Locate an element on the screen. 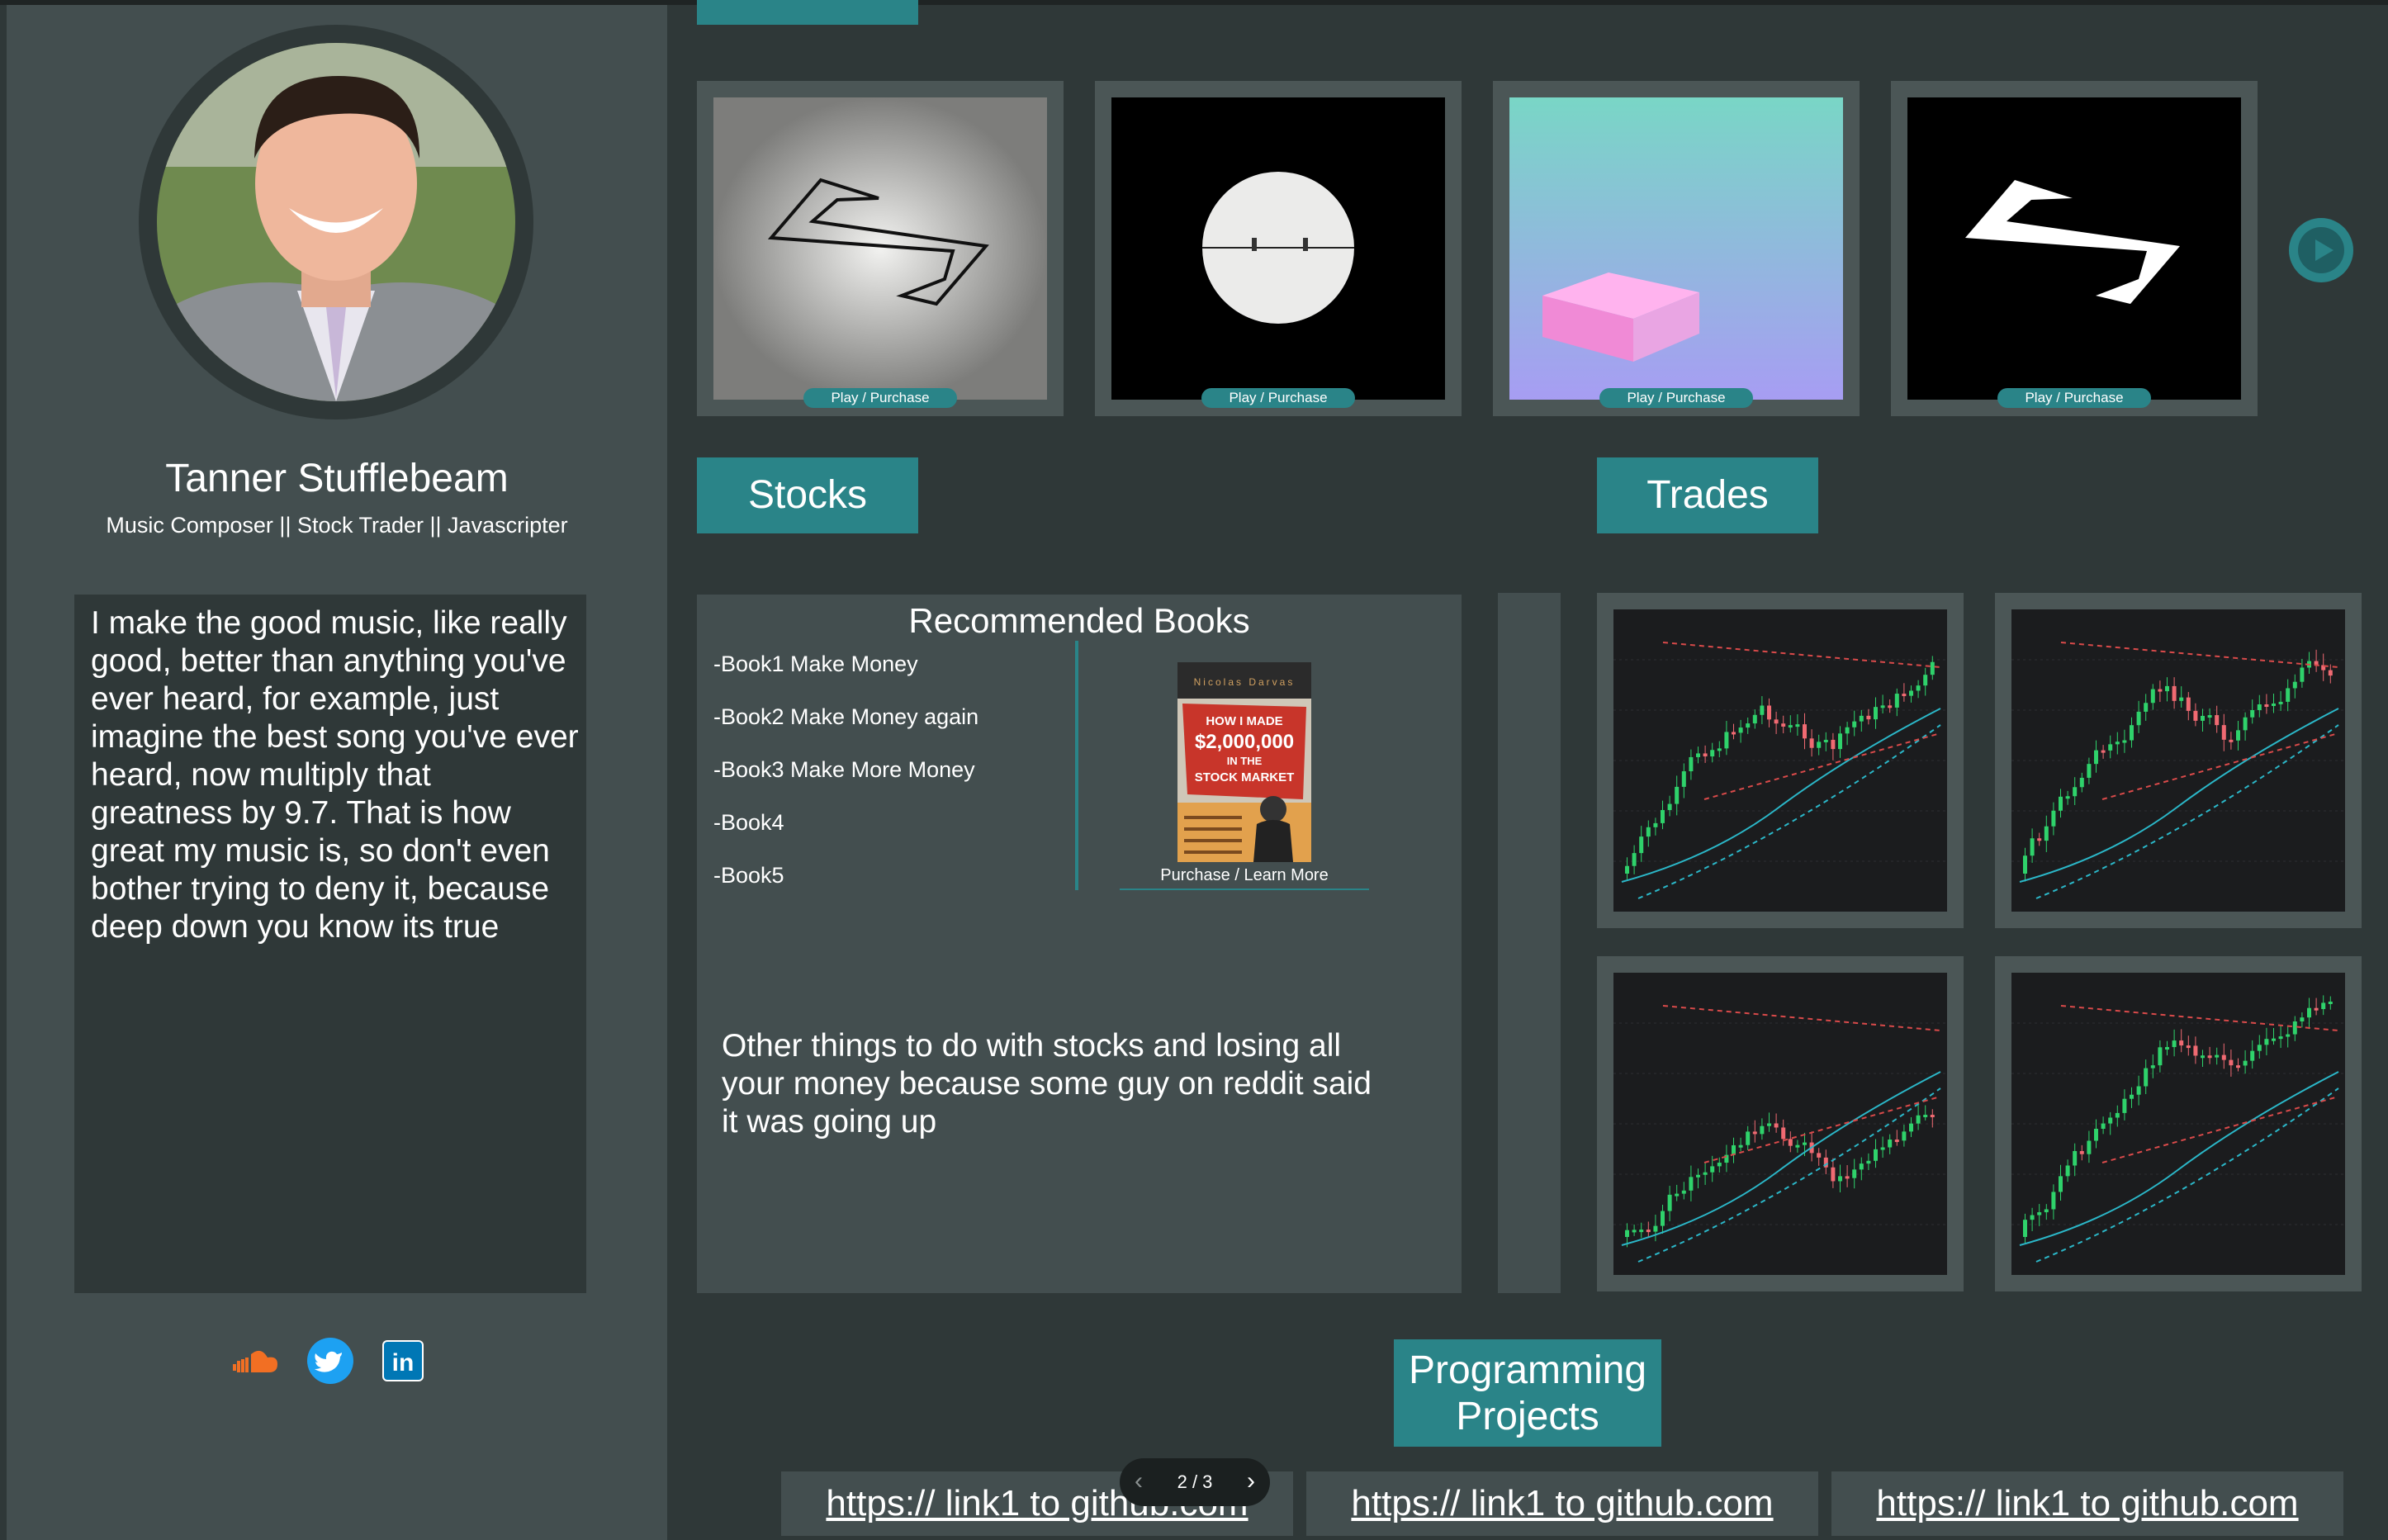 The width and height of the screenshot is (2388, 1540). books-panel is located at coordinates (1079, 944).